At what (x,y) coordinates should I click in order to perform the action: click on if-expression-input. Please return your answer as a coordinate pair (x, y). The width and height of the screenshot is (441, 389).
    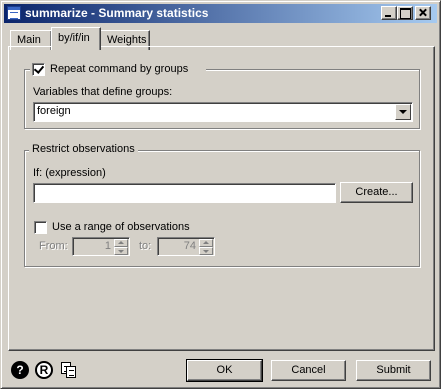
    Looking at the image, I should click on (184, 193).